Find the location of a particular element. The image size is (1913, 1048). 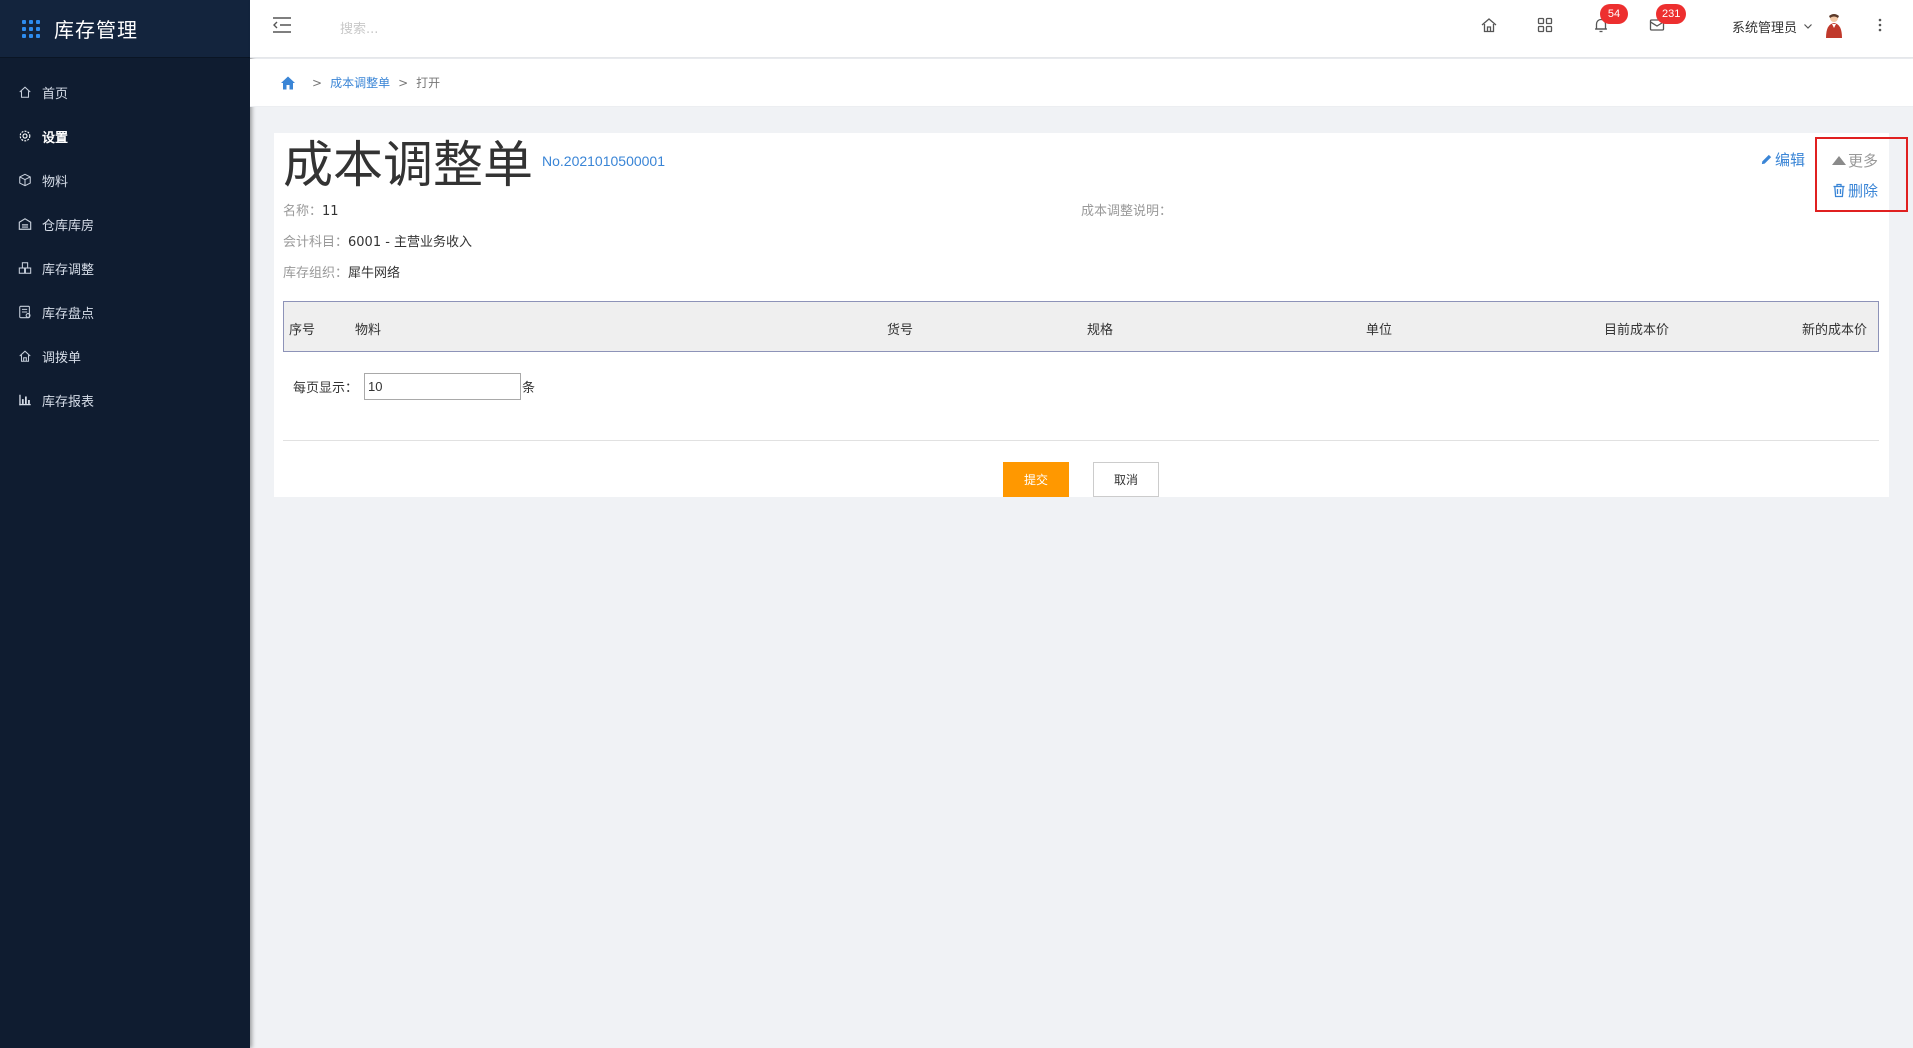

sidebar-item-label: 库存报表 is located at coordinates (68, 402).